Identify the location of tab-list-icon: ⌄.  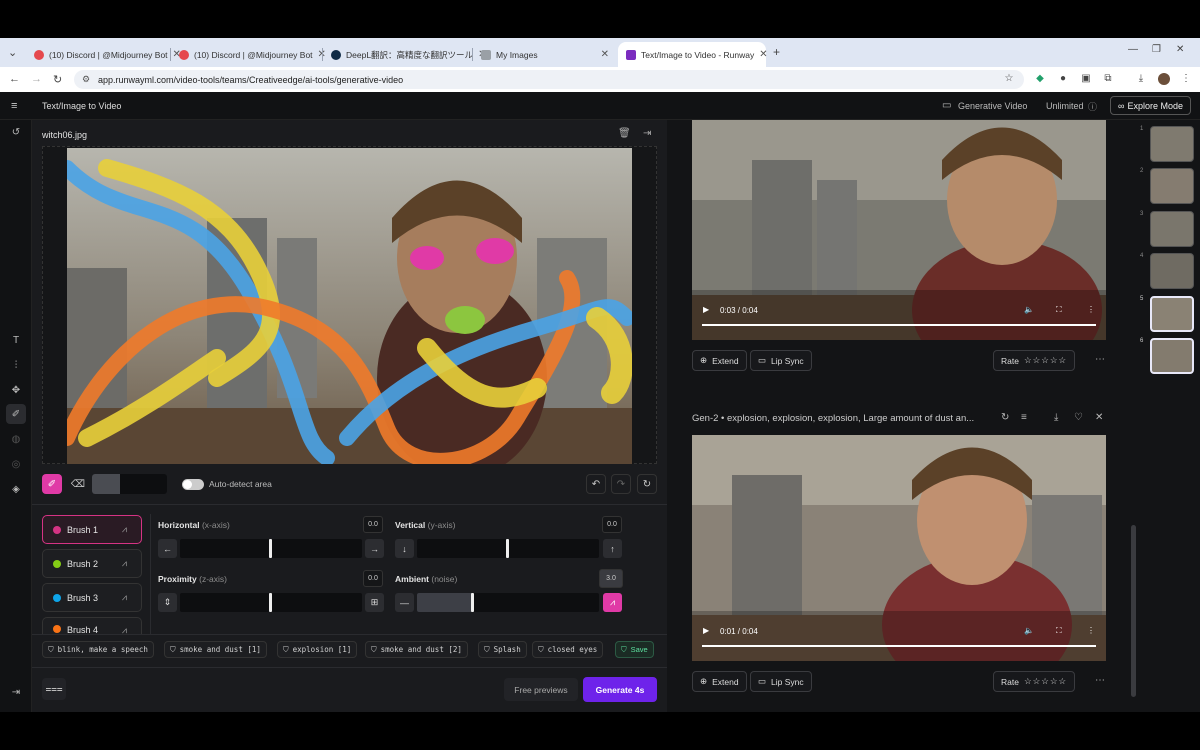
(12, 52).